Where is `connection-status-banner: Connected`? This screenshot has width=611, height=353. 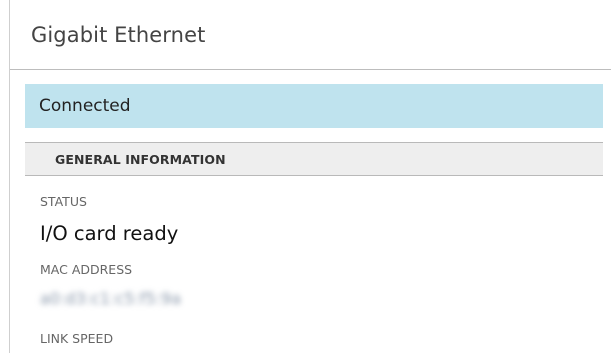
connection-status-banner: Connected is located at coordinates (314, 106).